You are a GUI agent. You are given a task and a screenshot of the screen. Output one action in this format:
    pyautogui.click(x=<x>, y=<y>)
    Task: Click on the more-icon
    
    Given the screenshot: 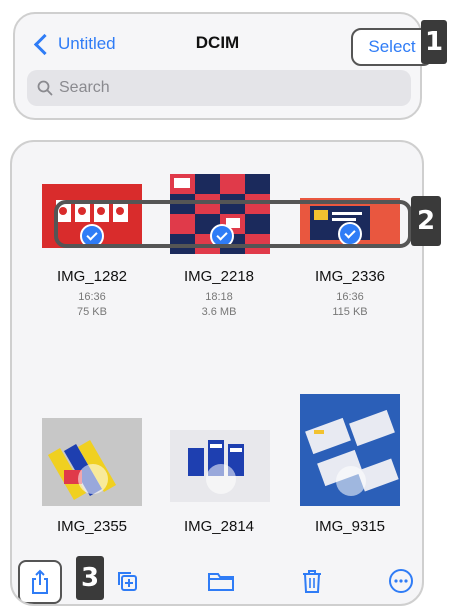 What is the action you would take?
    pyautogui.click(x=401, y=581)
    